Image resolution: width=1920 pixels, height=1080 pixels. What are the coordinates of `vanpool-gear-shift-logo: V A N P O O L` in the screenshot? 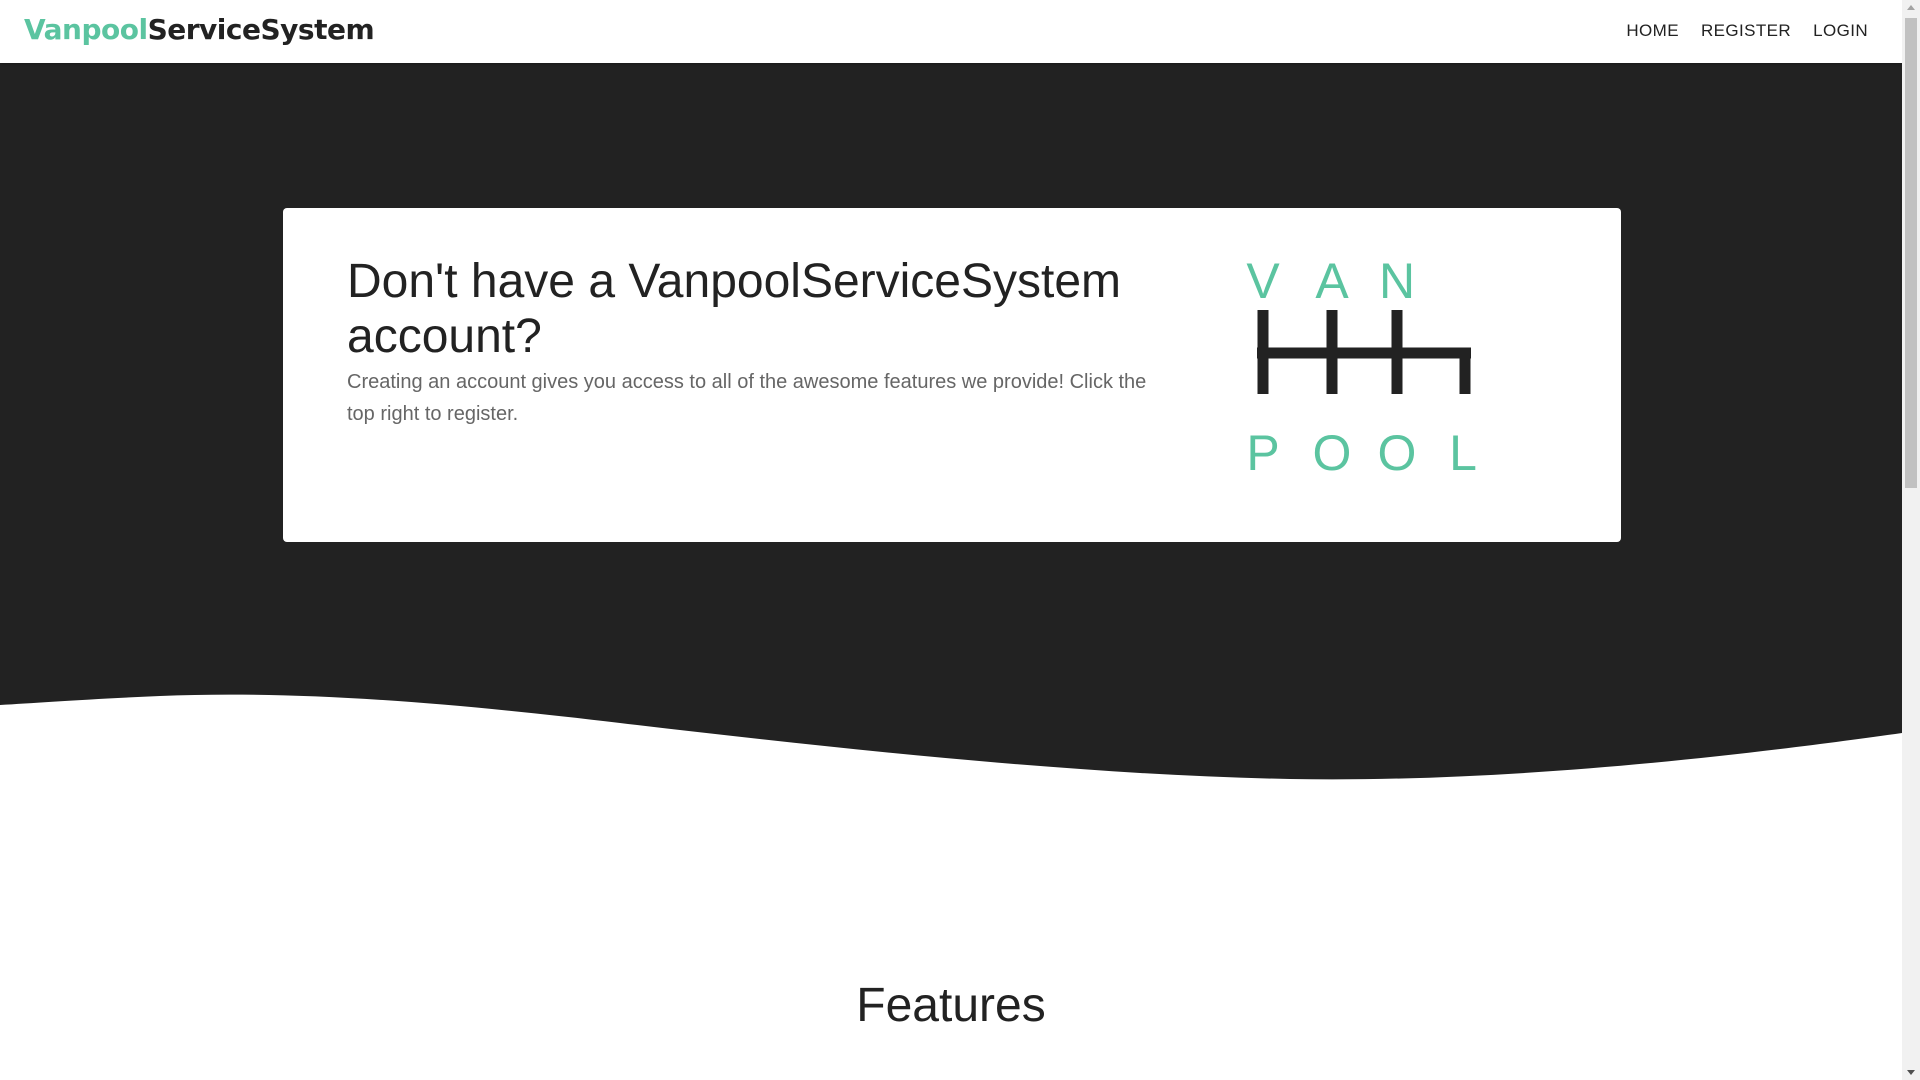 It's located at (1361, 368).